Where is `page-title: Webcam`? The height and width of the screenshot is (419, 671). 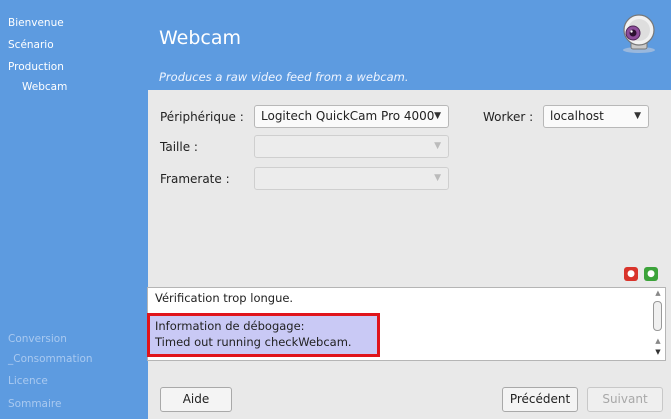 page-title: Webcam is located at coordinates (200, 38).